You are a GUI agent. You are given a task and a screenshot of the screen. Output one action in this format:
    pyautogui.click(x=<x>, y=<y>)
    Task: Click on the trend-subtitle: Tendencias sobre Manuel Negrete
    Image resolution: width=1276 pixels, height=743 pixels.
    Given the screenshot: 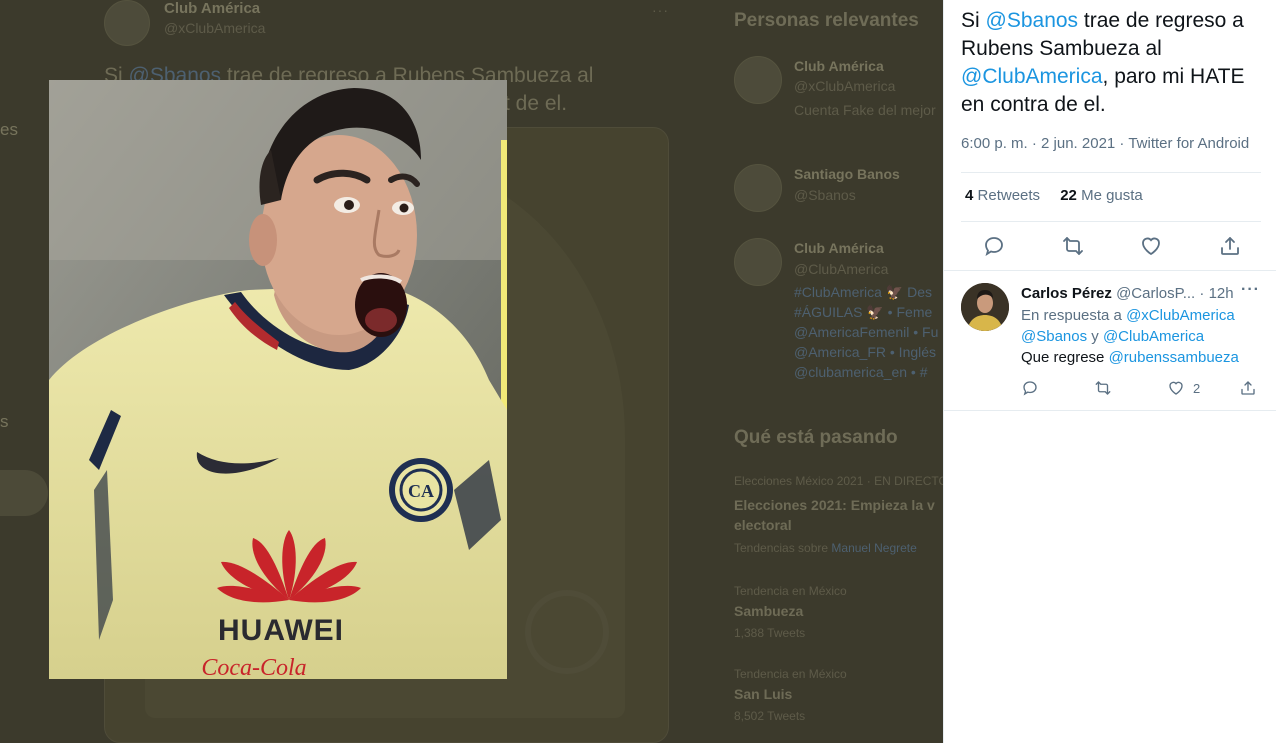 What is the action you would take?
    pyautogui.click(x=825, y=548)
    